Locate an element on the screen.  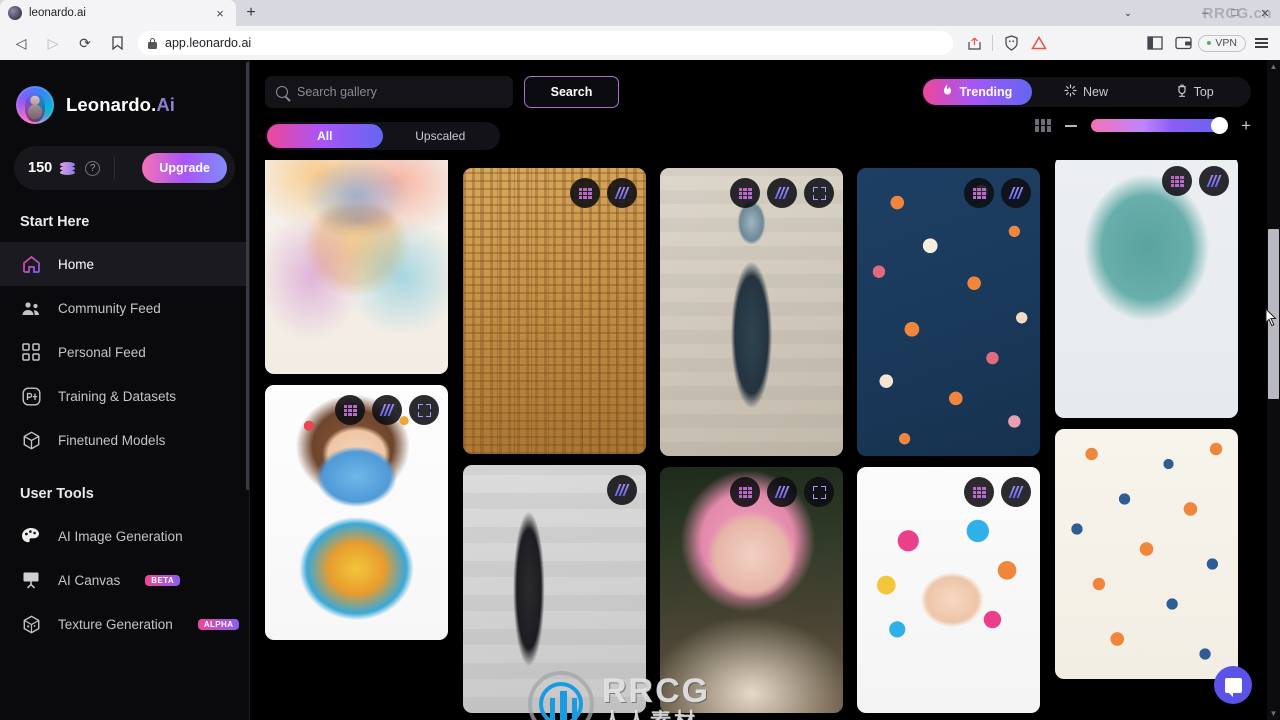
brave-shield-icon is located at coordinates (1011, 43).